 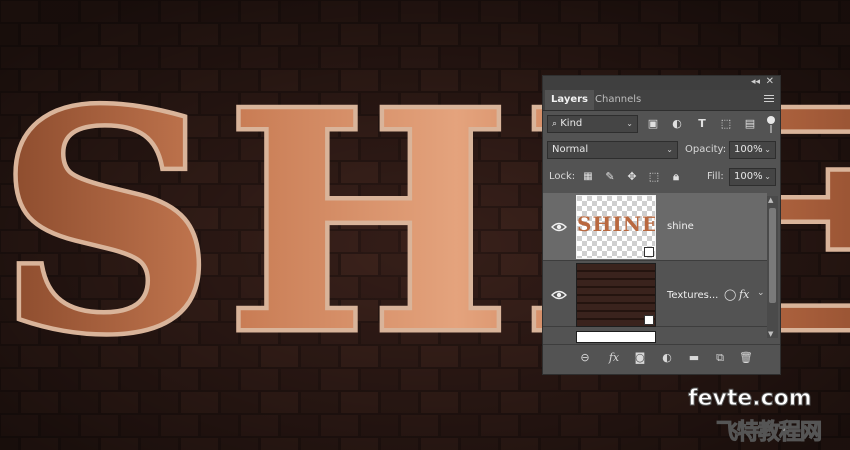 What do you see at coordinates (632, 177) in the screenshot?
I see `lock-position-icon: ✥` at bounding box center [632, 177].